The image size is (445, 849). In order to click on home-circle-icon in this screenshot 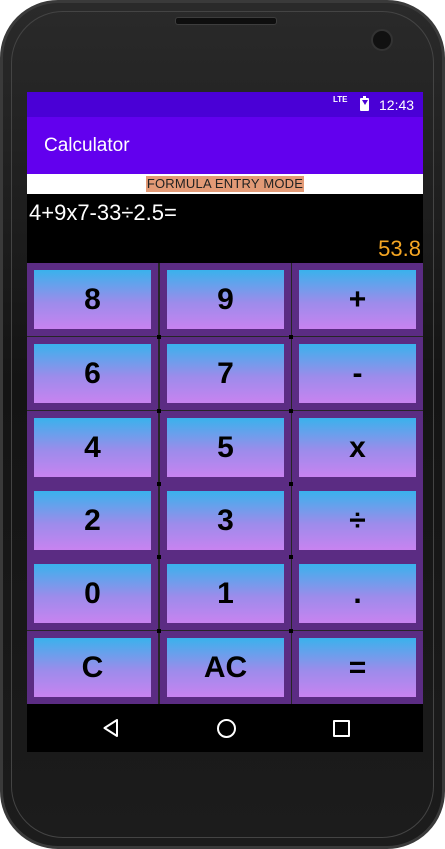, I will do `click(226, 728)`.